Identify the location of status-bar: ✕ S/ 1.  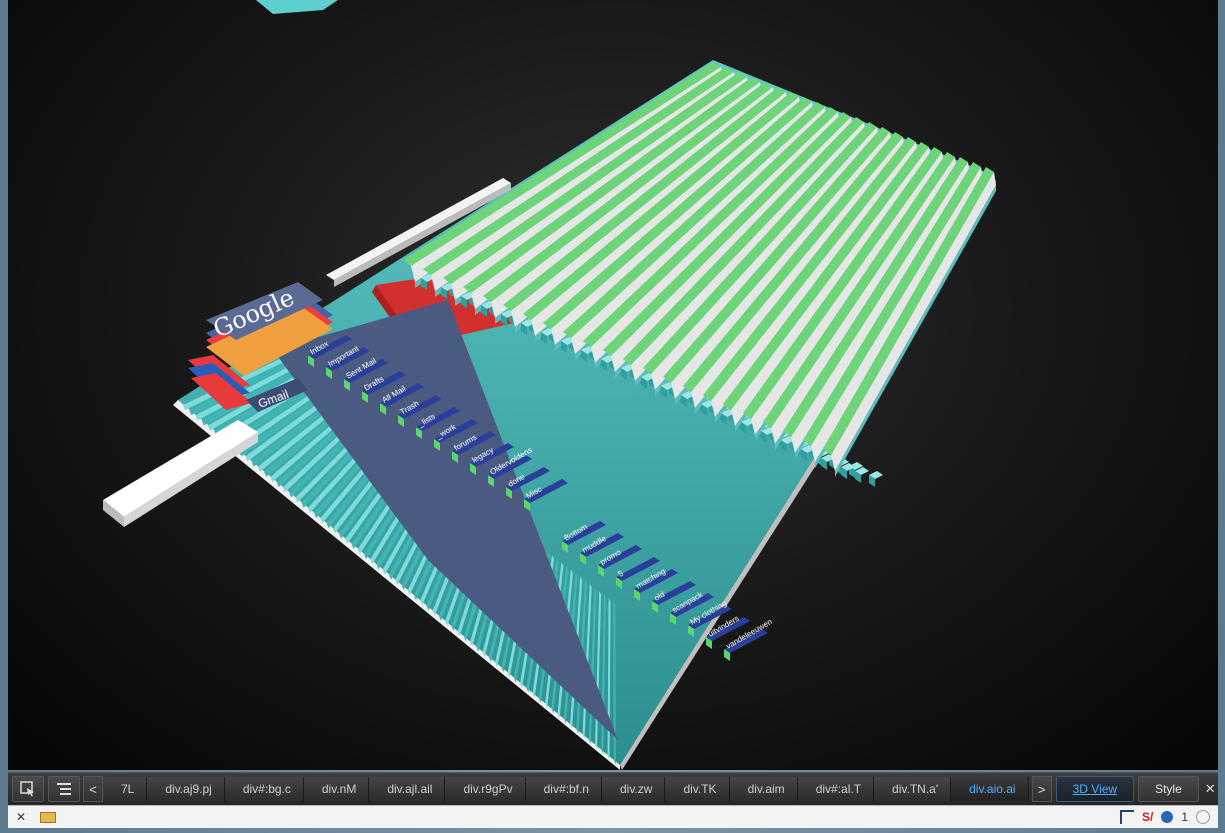
(613, 816).